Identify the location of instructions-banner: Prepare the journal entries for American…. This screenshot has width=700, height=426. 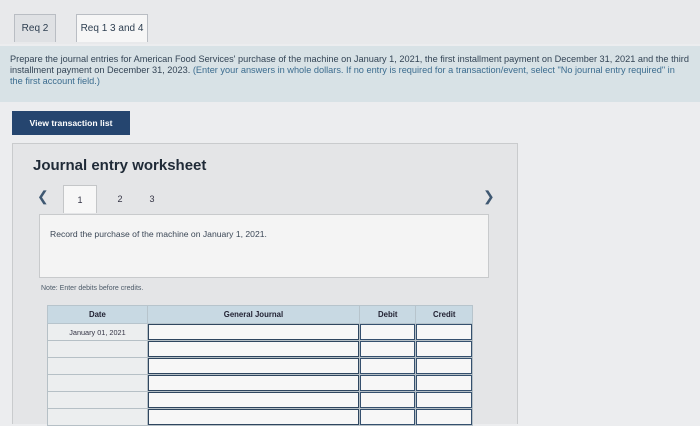
(350, 74).